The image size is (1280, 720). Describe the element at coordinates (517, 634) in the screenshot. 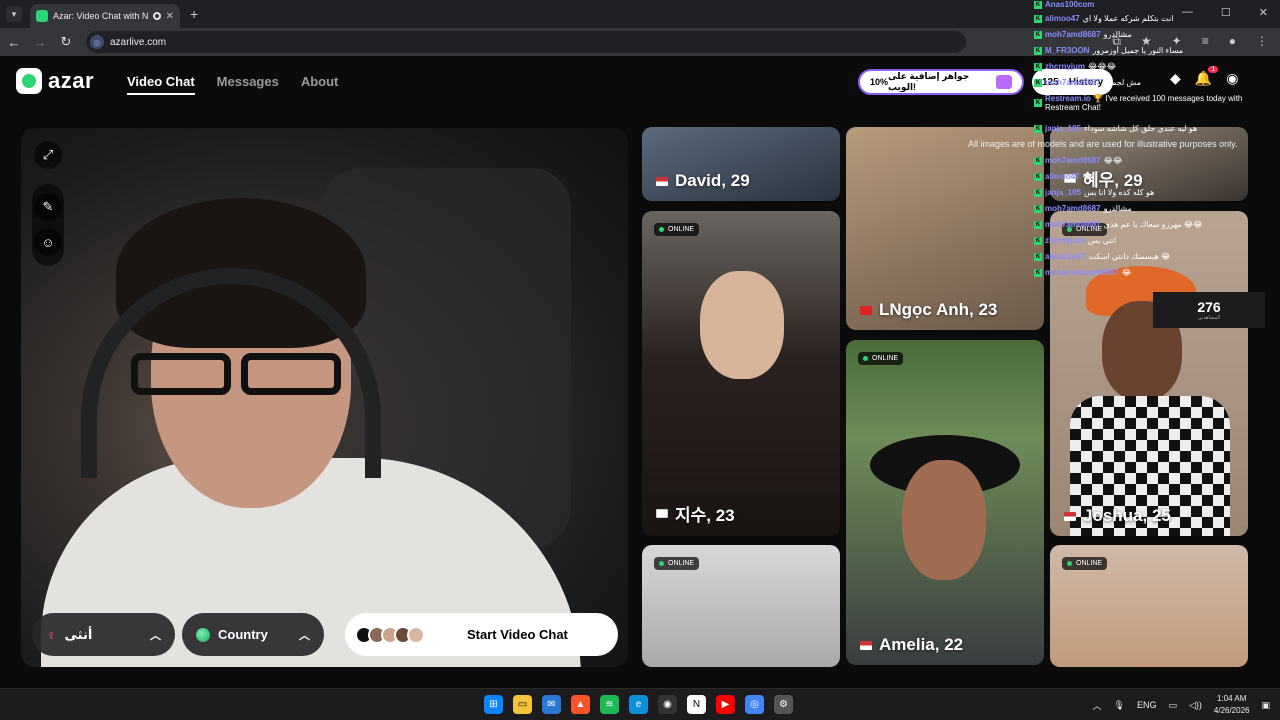

I see `start-label: Start Video Chat` at that location.